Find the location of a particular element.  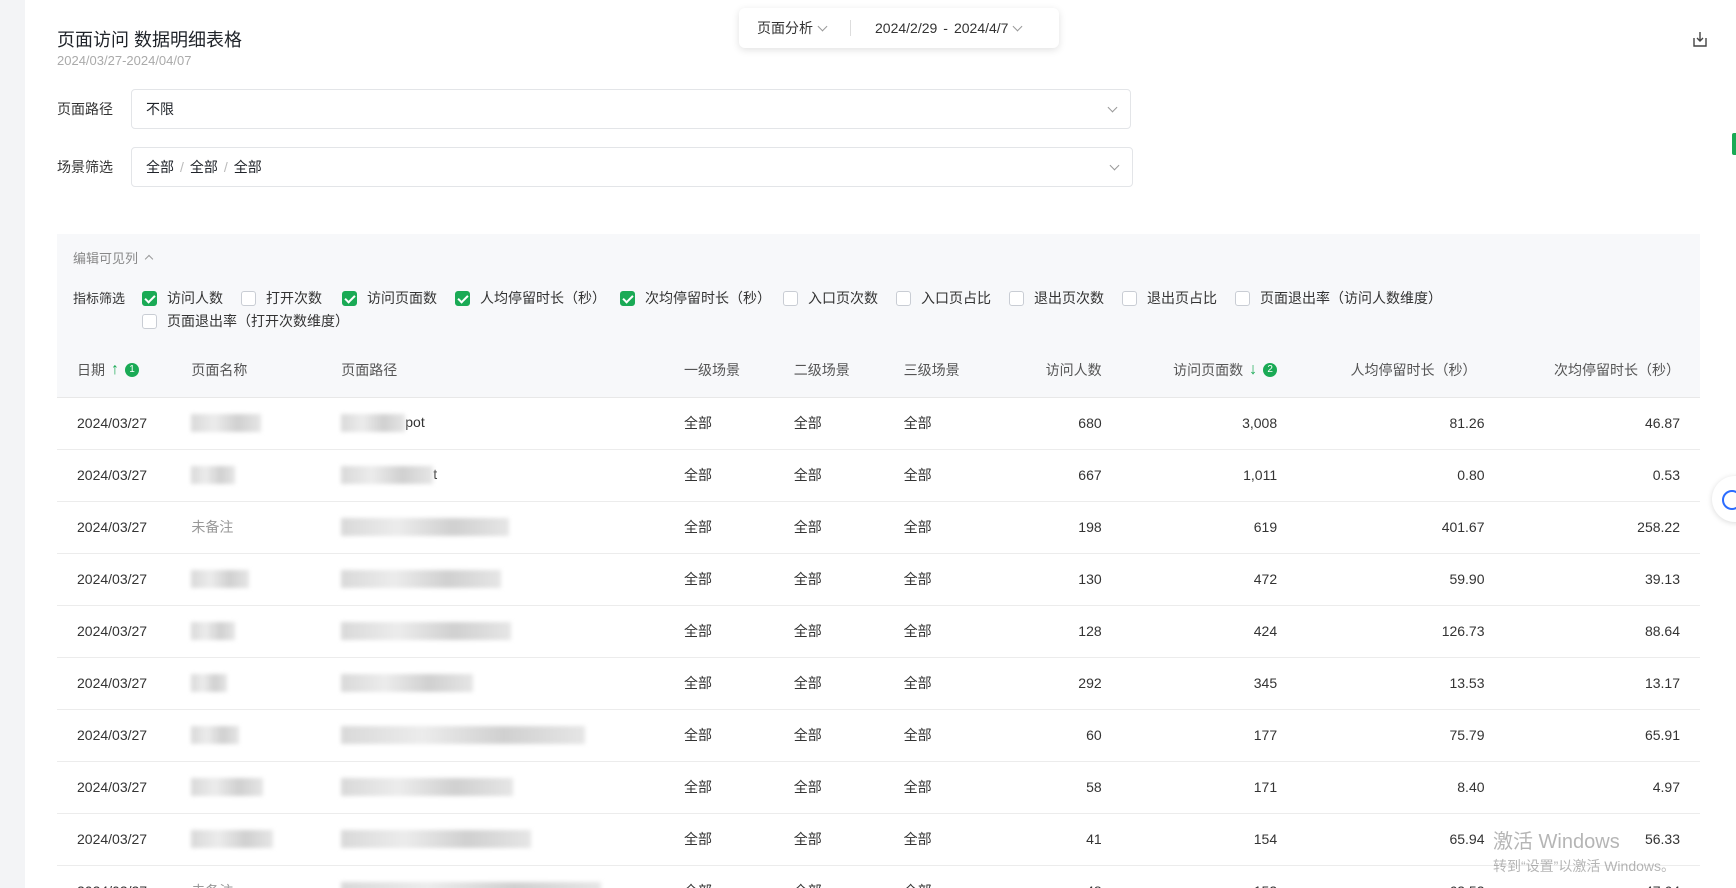

metric-checkbox-item: 退出页占比 is located at coordinates (1169, 298).